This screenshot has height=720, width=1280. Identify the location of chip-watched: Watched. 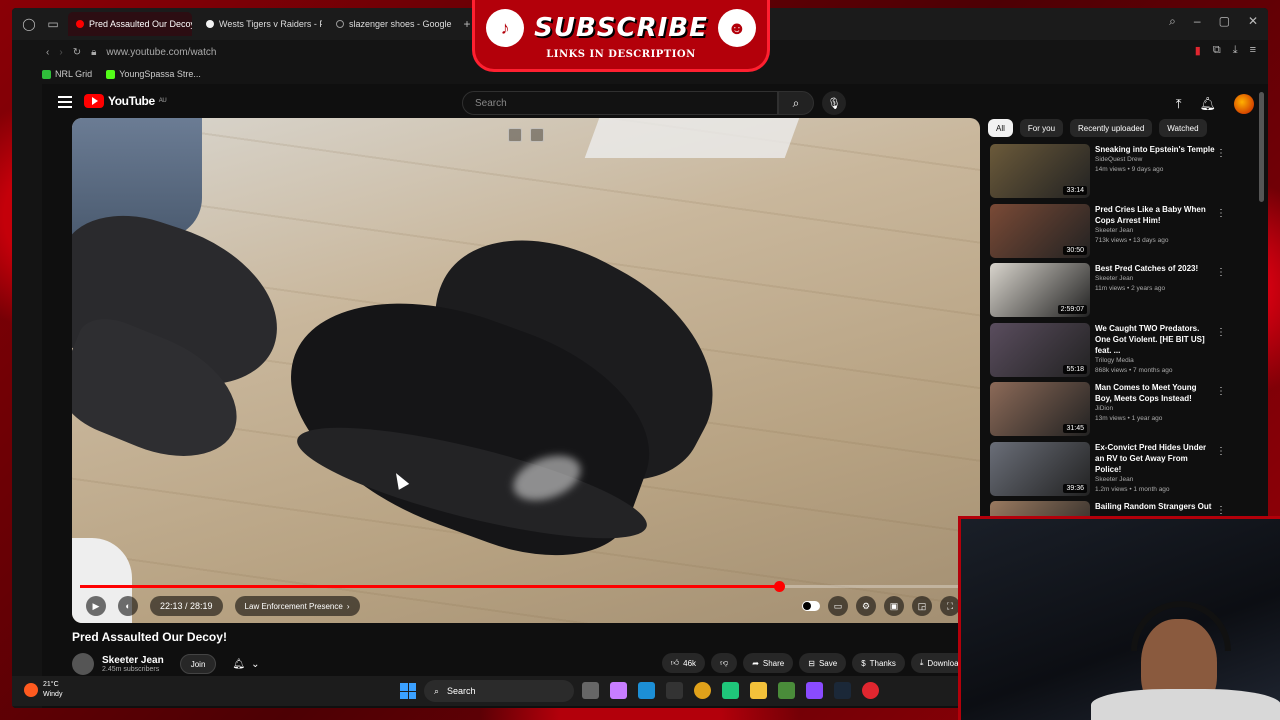
(1183, 128).